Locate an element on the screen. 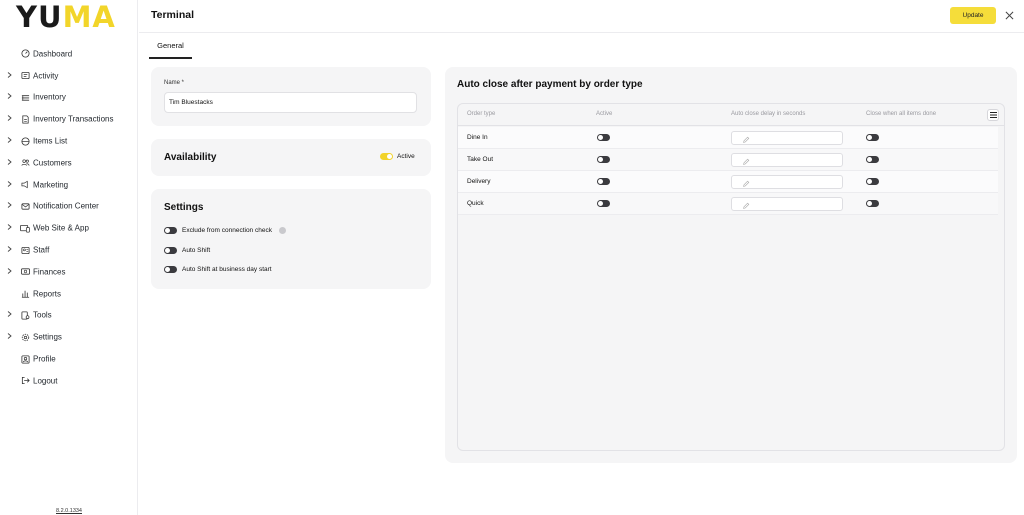 The height and width of the screenshot is (515, 1024). version-link: 8.2.0.1334 is located at coordinates (69, 511).